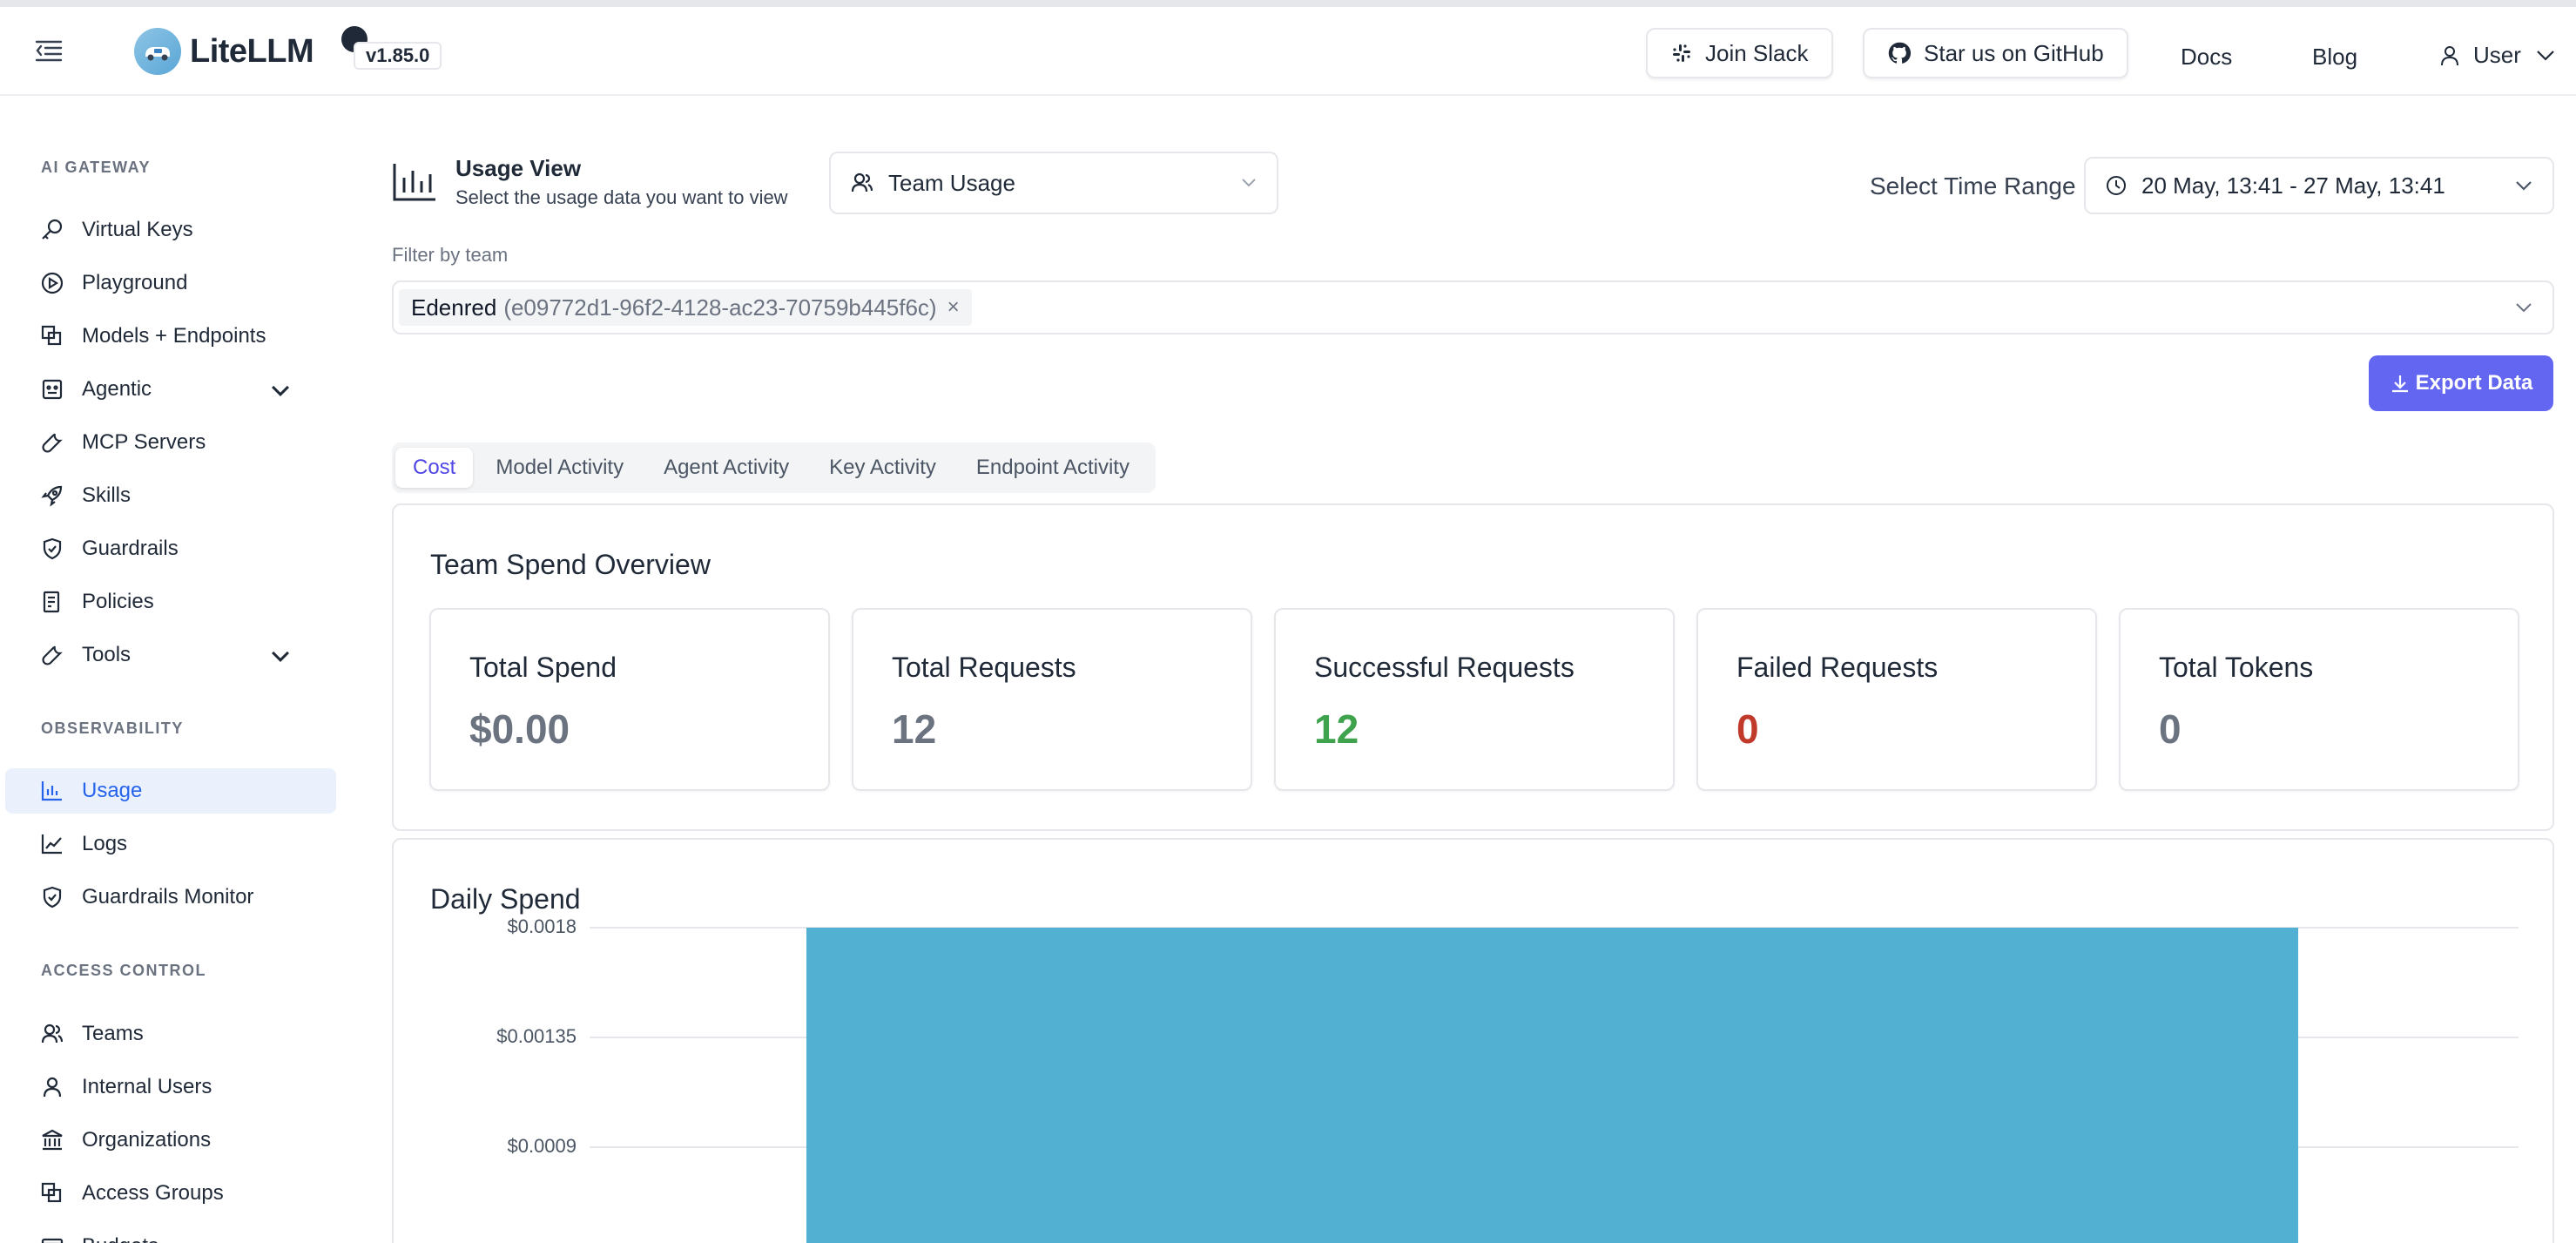  I want to click on sidebar-item-models-endpoints: Models + Endpoints, so click(170, 336).